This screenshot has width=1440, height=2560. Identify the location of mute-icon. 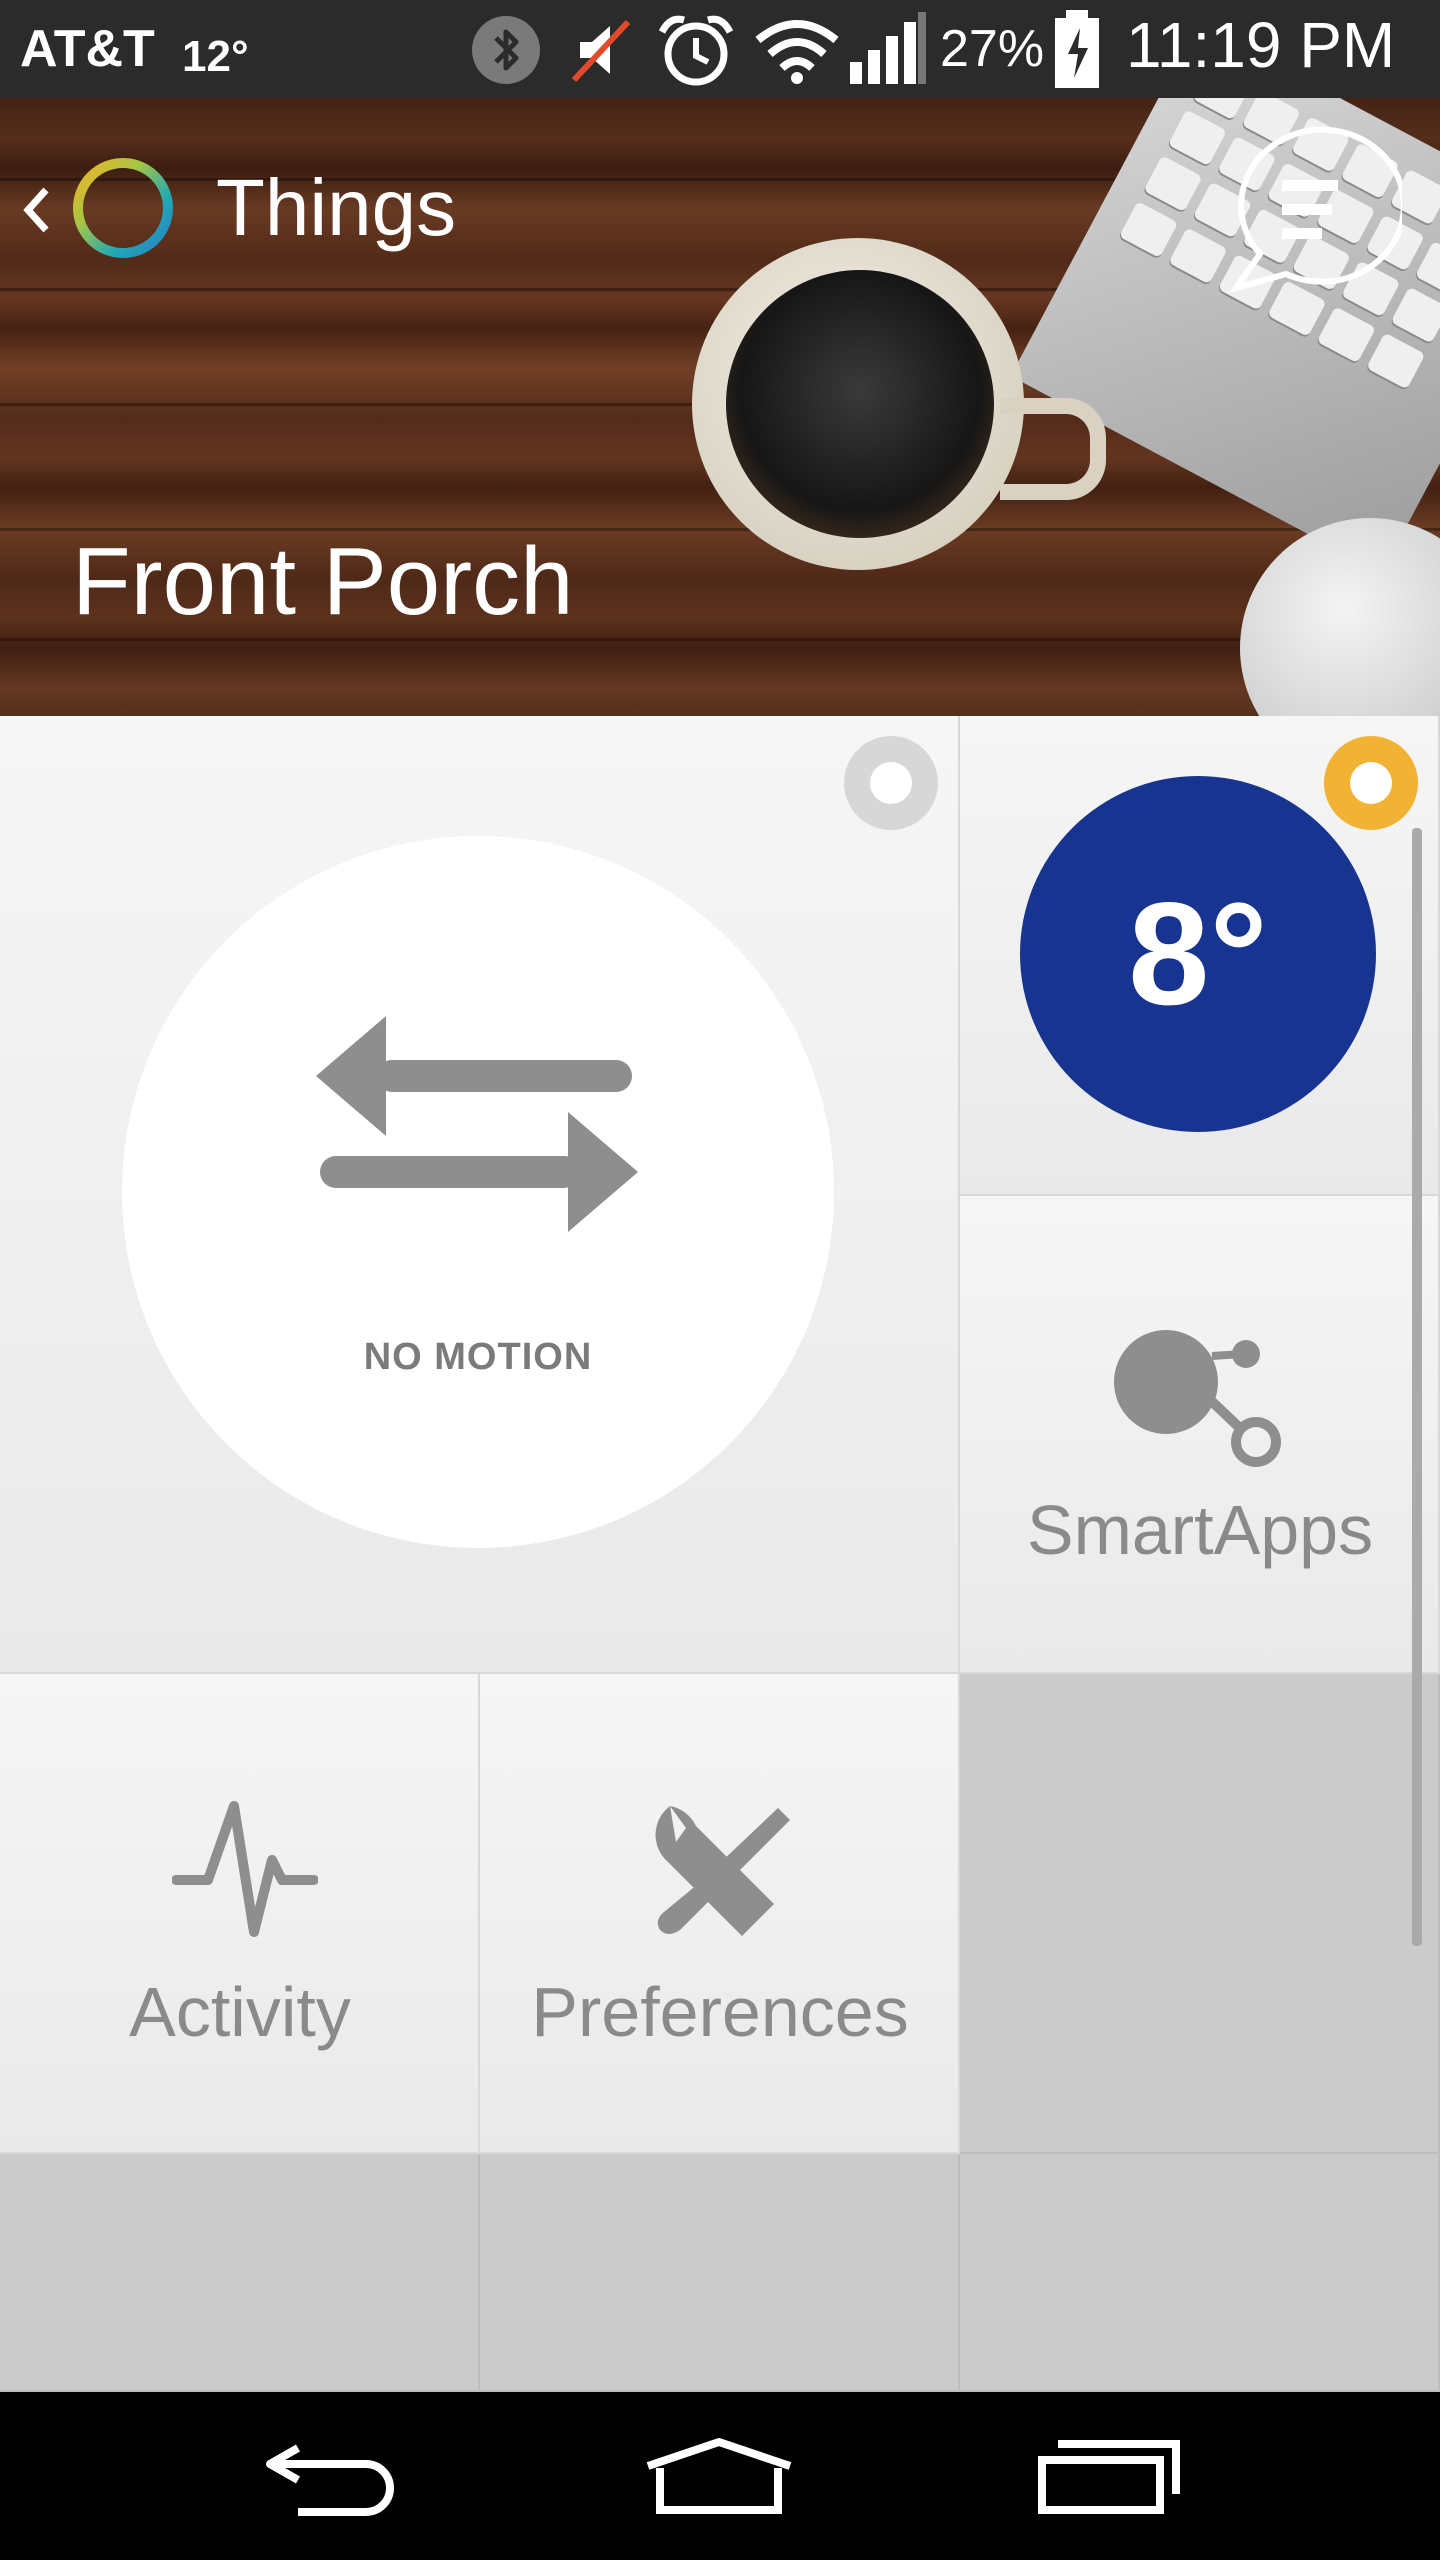
(601, 51).